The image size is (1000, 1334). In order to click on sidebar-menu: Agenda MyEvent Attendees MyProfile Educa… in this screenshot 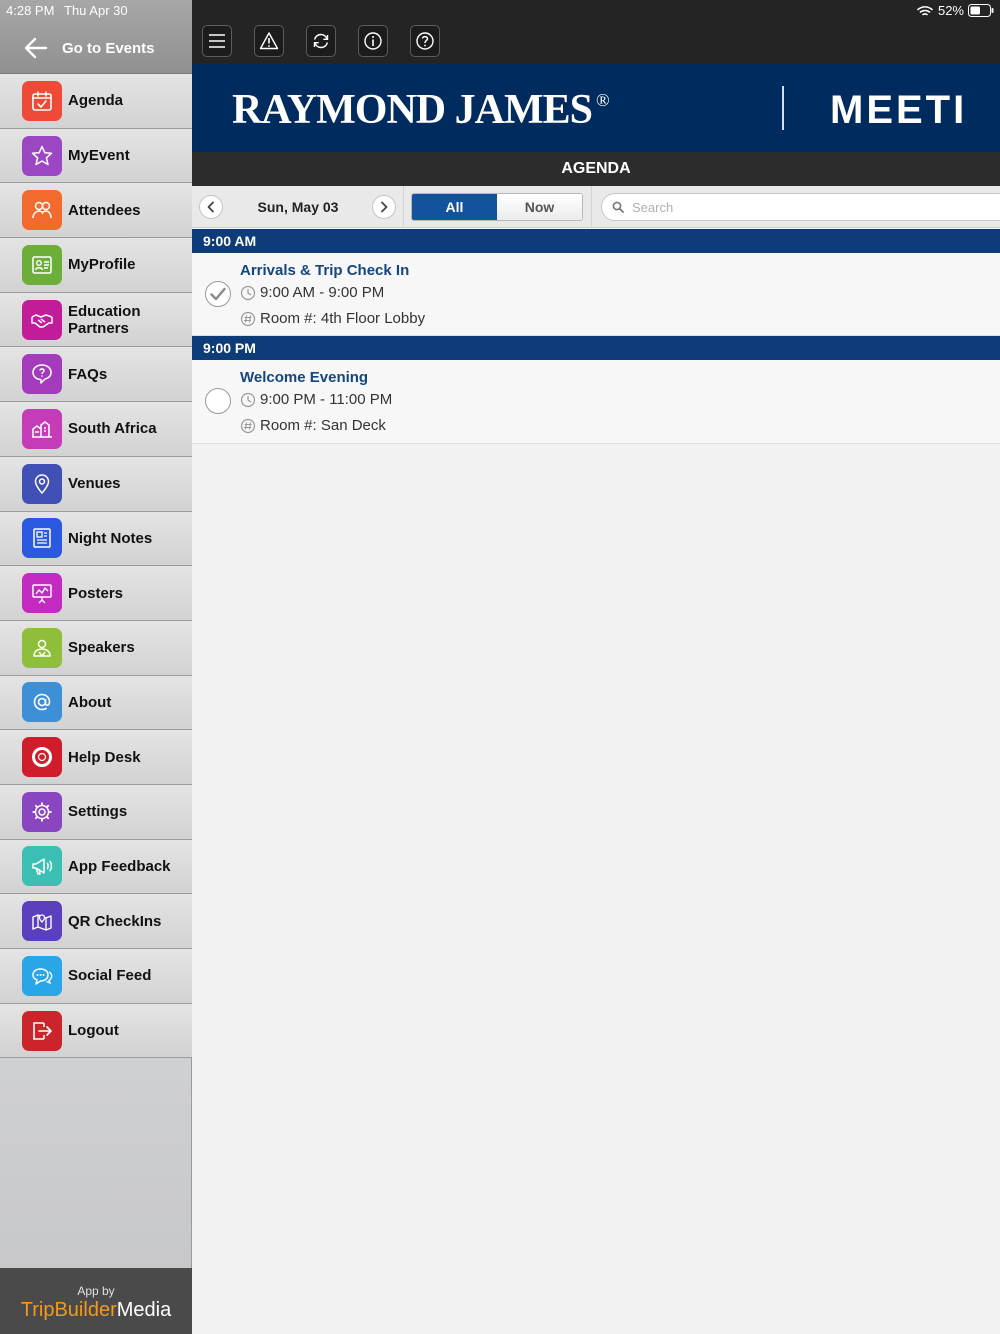, I will do `click(96, 566)`.